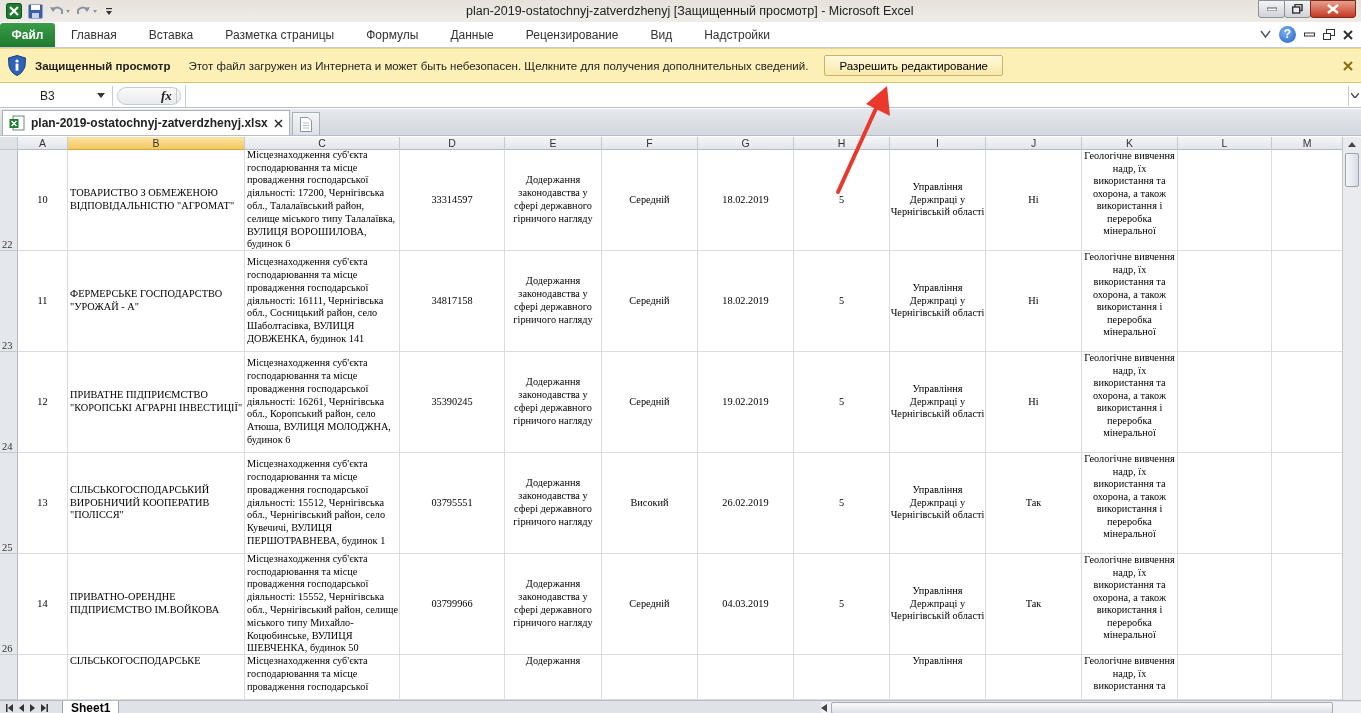 The height and width of the screenshot is (713, 1361). I want to click on table-cell: Високий, so click(650, 503).